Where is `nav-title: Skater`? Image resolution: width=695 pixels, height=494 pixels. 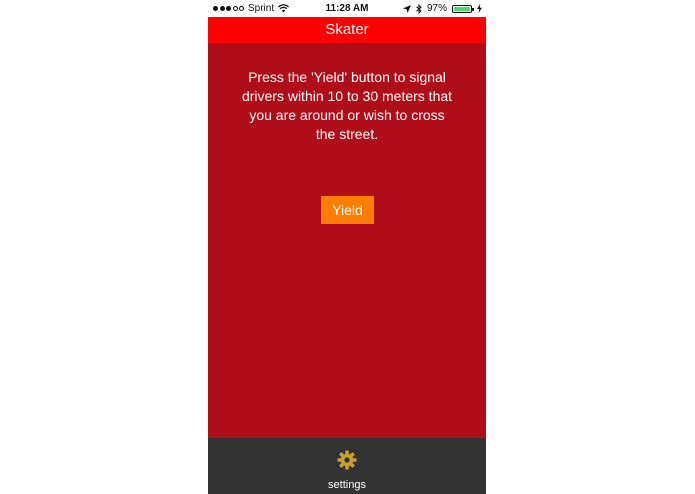 nav-title: Skater is located at coordinates (347, 29).